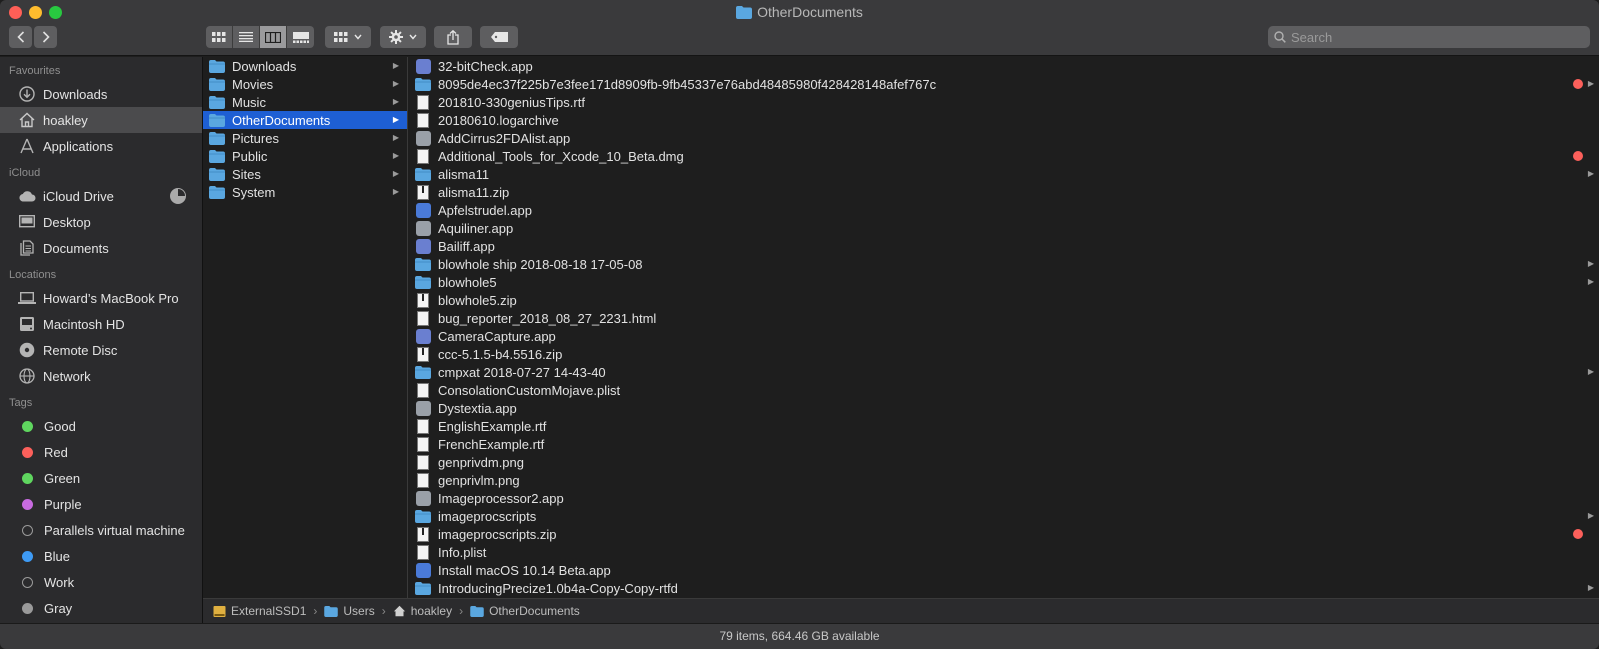  I want to click on search-icon, so click(1280, 37).